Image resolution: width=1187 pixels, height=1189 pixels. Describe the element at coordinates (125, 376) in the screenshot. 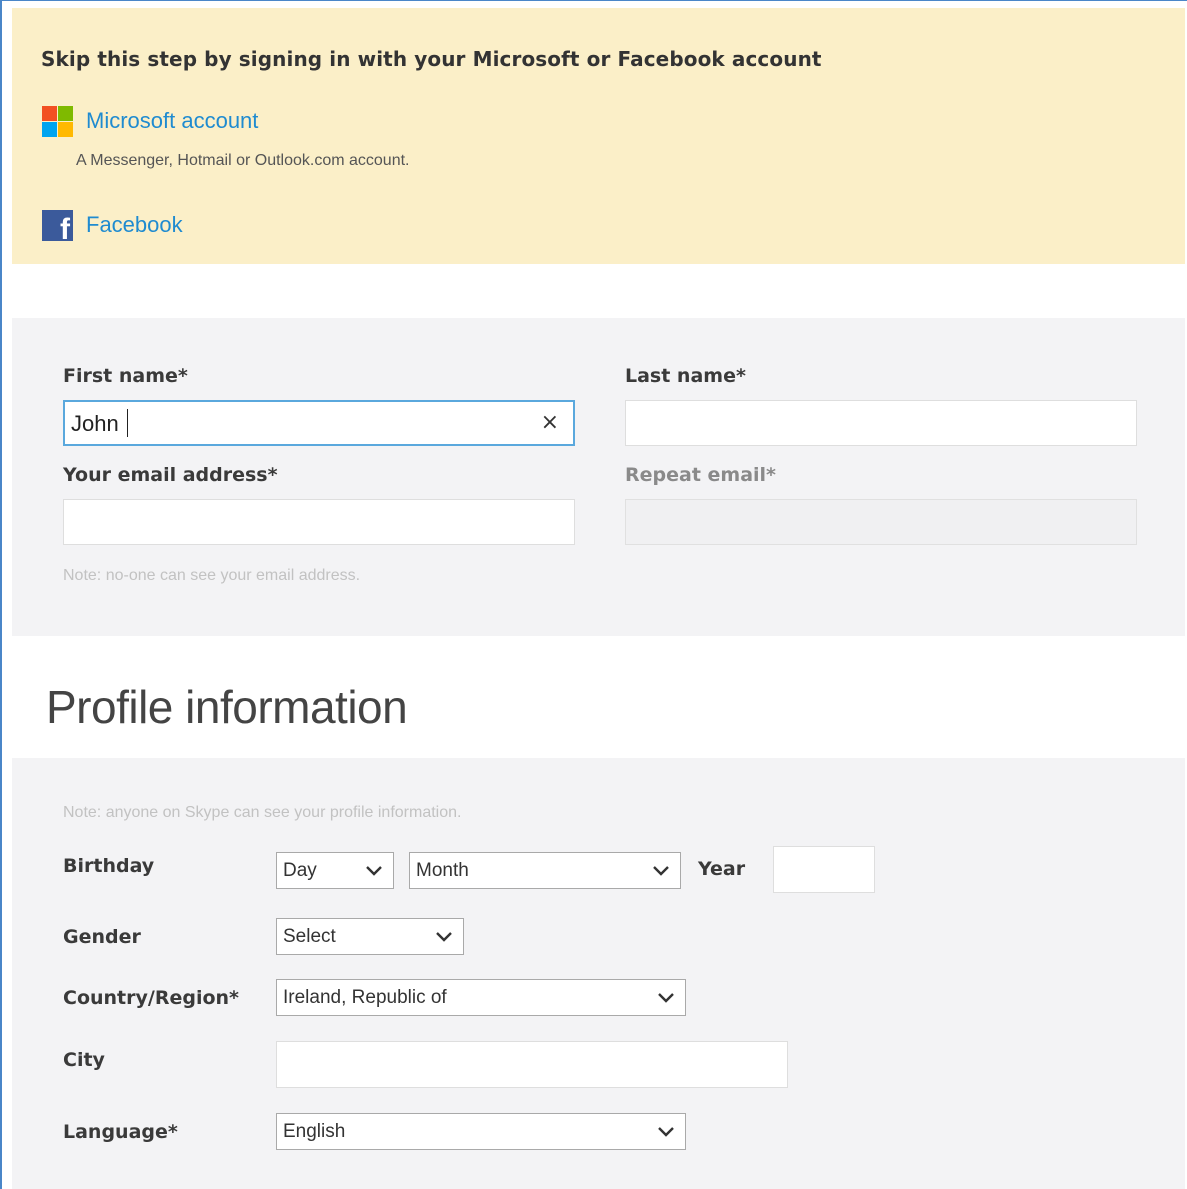

I see `first-name-label: First name*` at that location.